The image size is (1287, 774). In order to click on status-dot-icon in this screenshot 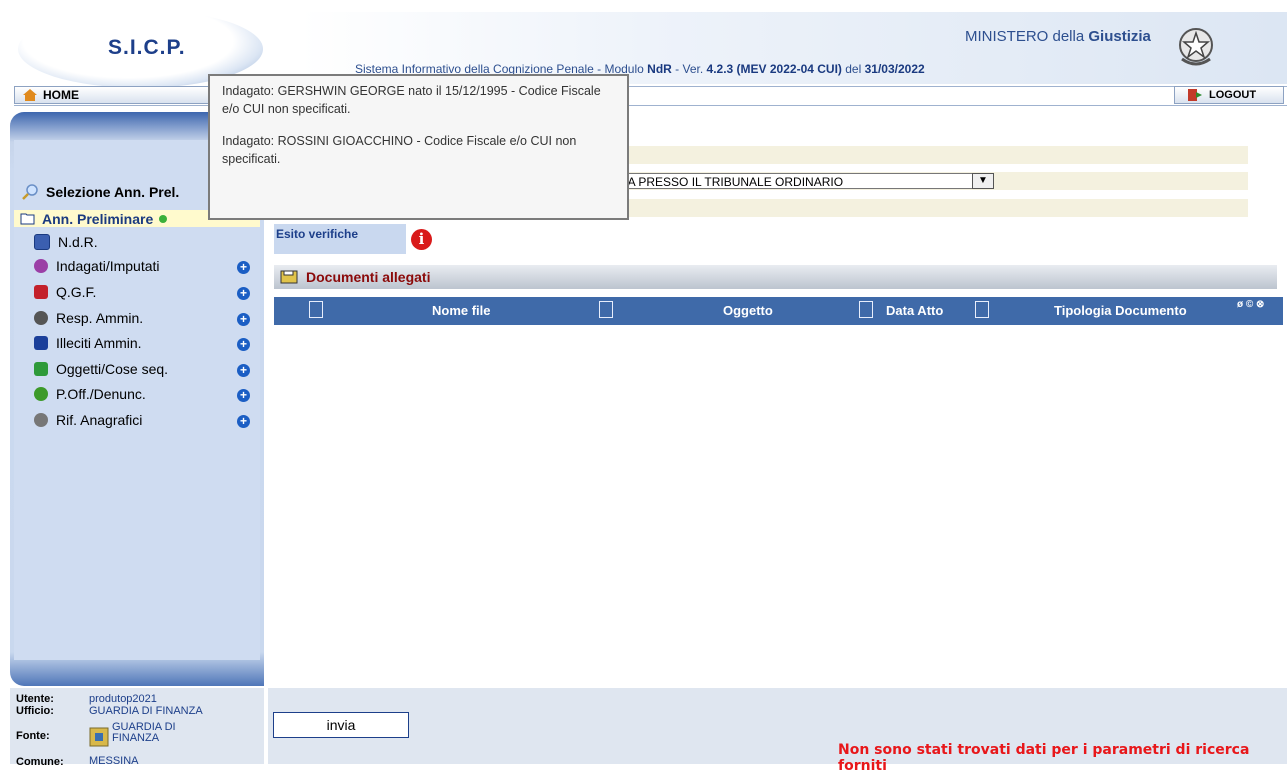, I will do `click(163, 218)`.